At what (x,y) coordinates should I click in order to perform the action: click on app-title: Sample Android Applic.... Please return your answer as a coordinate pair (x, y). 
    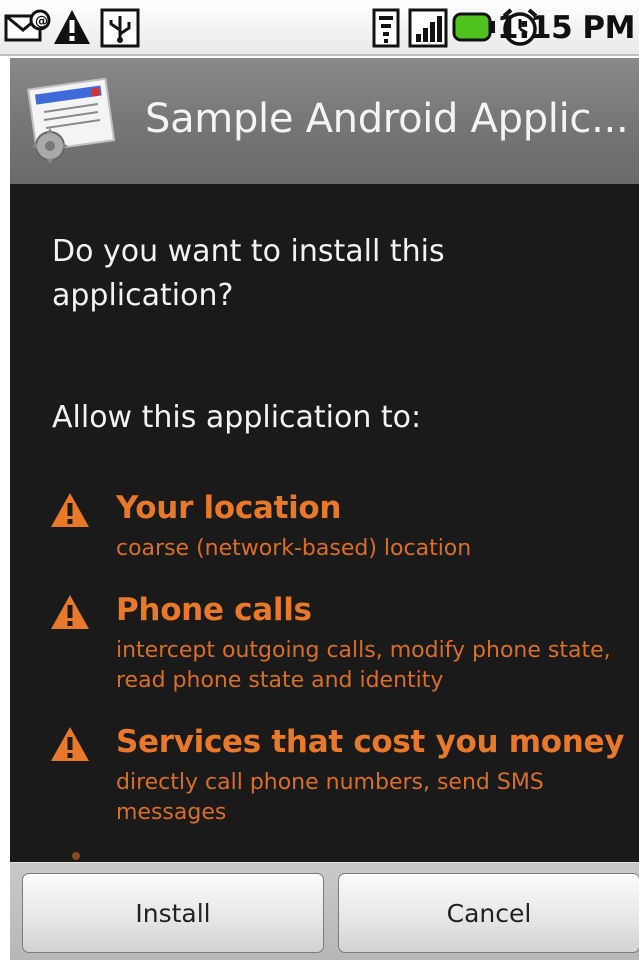
    Looking at the image, I should click on (387, 119).